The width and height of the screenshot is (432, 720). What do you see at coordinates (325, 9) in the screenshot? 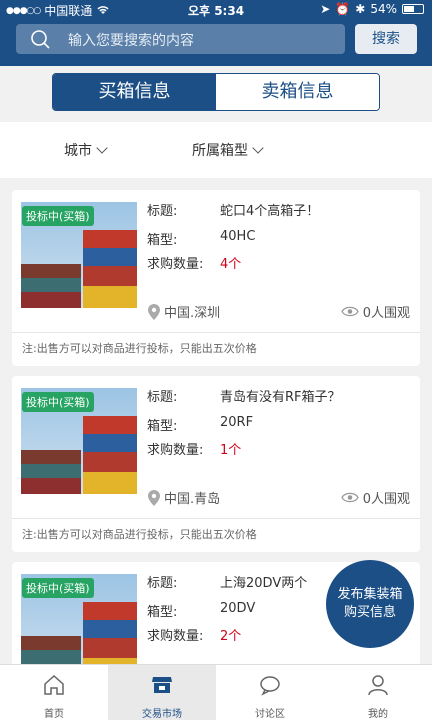
I see `location-arrow-icon: ➤` at bounding box center [325, 9].